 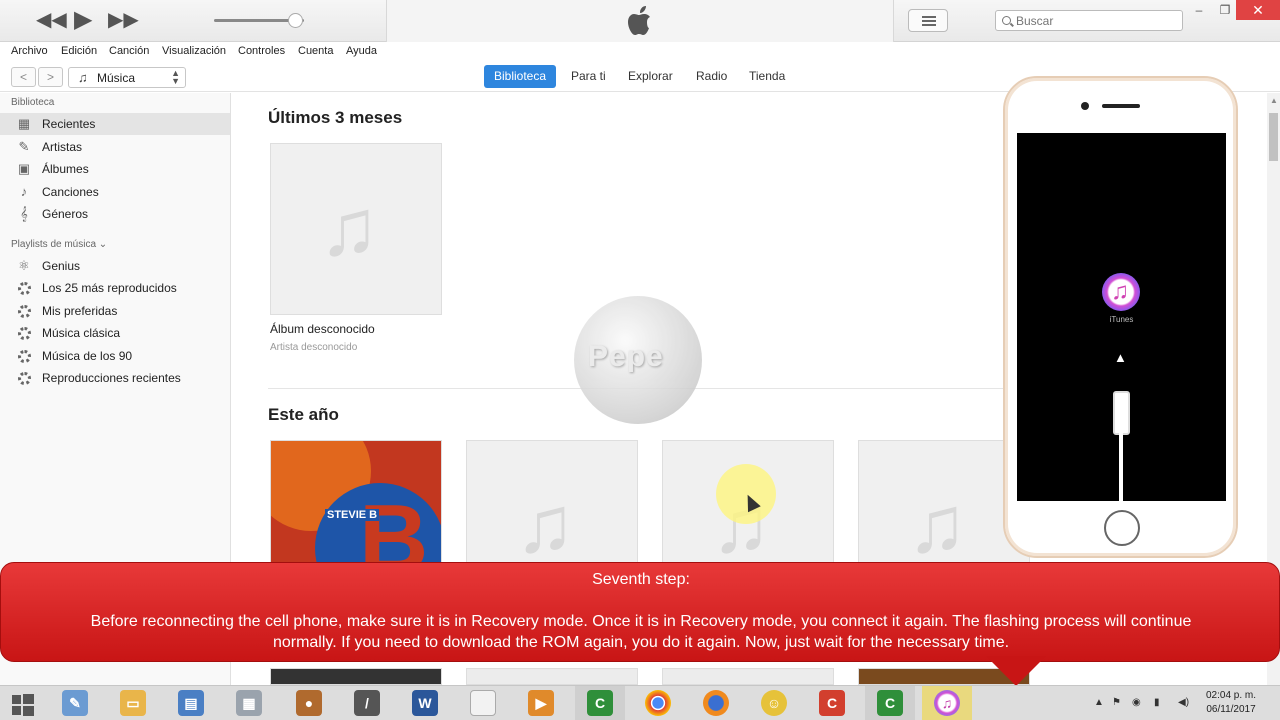 What do you see at coordinates (123, 20) in the screenshot?
I see `forward-button: ▶▶` at bounding box center [123, 20].